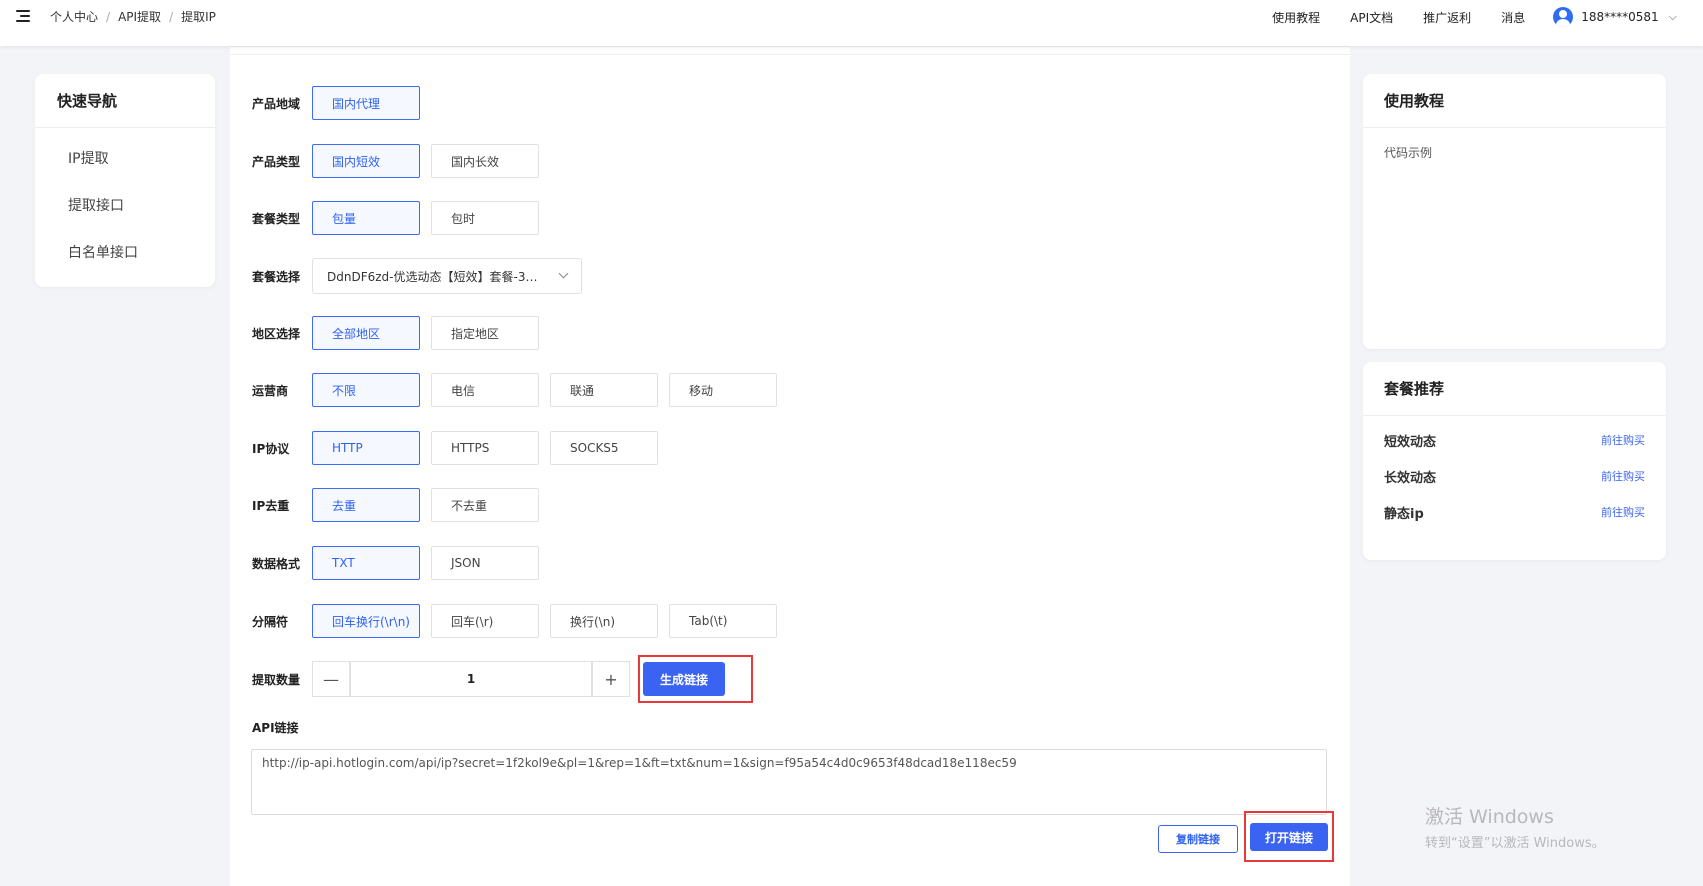  What do you see at coordinates (1515, 843) in the screenshot?
I see `watermark-line2: 转到“设置”以激活 Windows。` at bounding box center [1515, 843].